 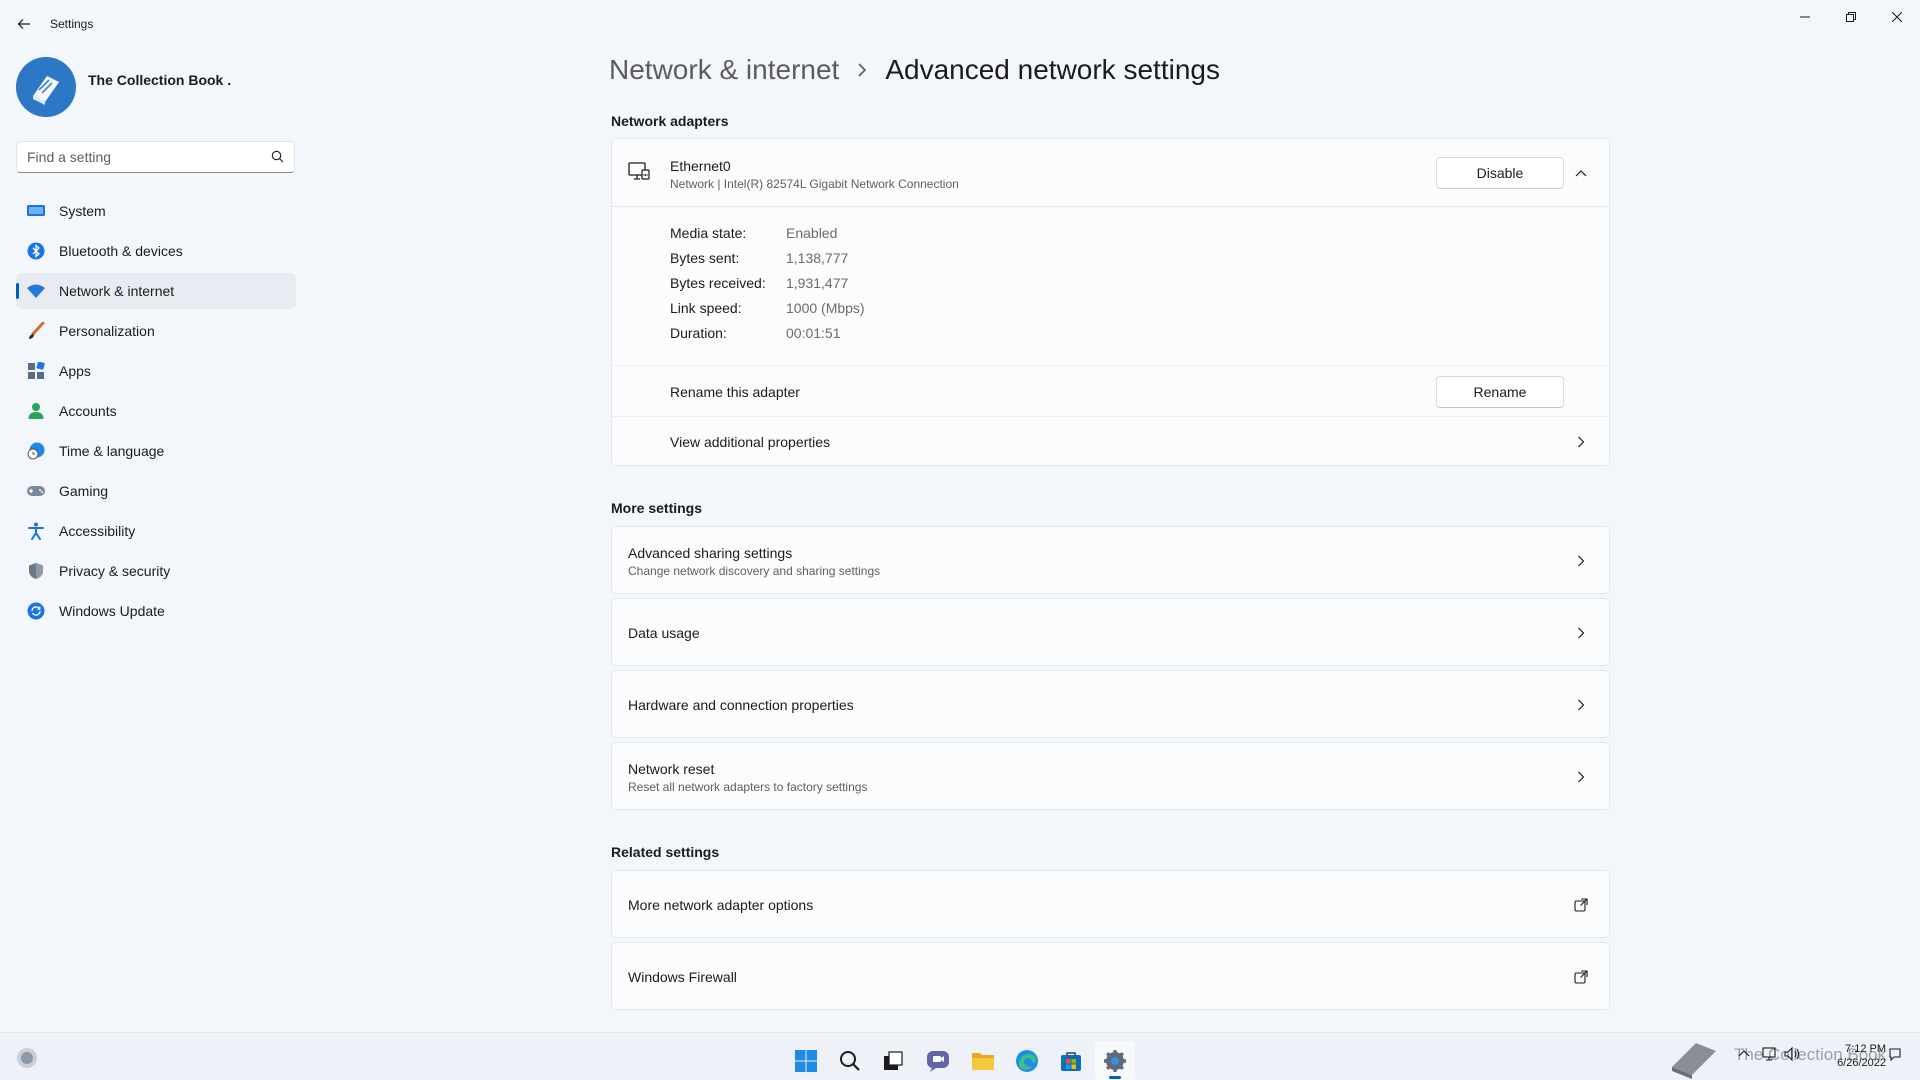 I want to click on settings-taskbar-button, so click(x=1115, y=1060).